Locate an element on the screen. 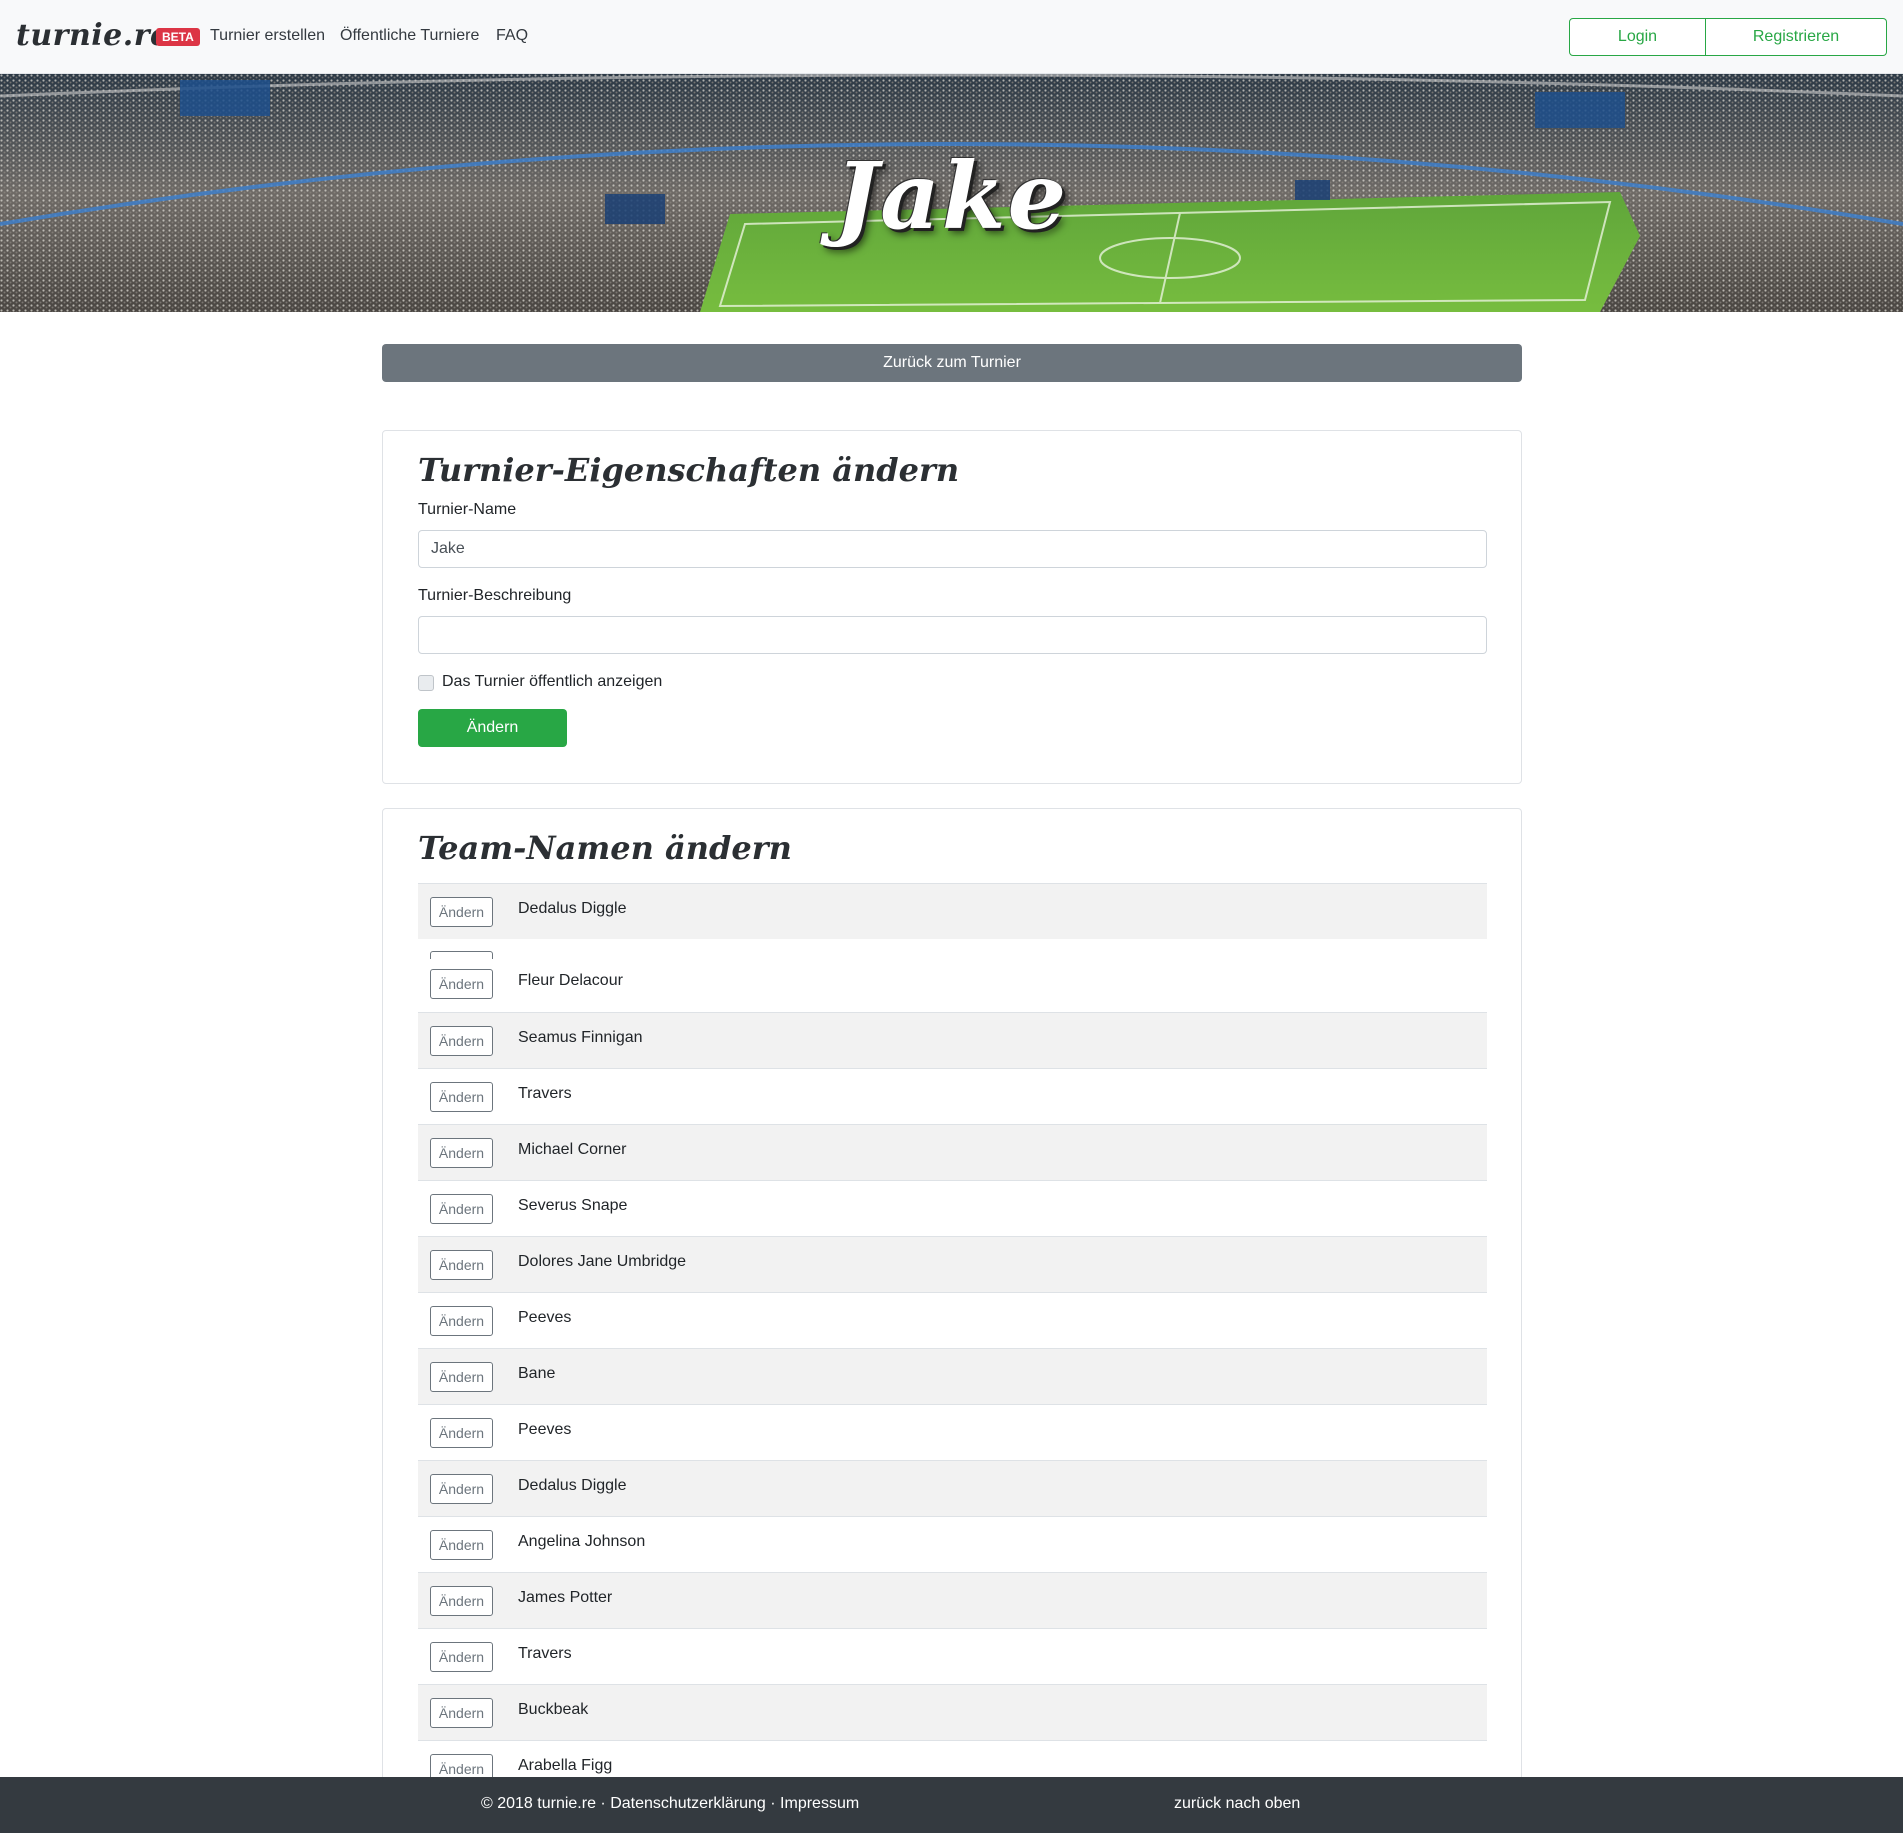 The height and width of the screenshot is (1840, 1903). team-row: Ändern Michael Corner is located at coordinates (952, 1152).